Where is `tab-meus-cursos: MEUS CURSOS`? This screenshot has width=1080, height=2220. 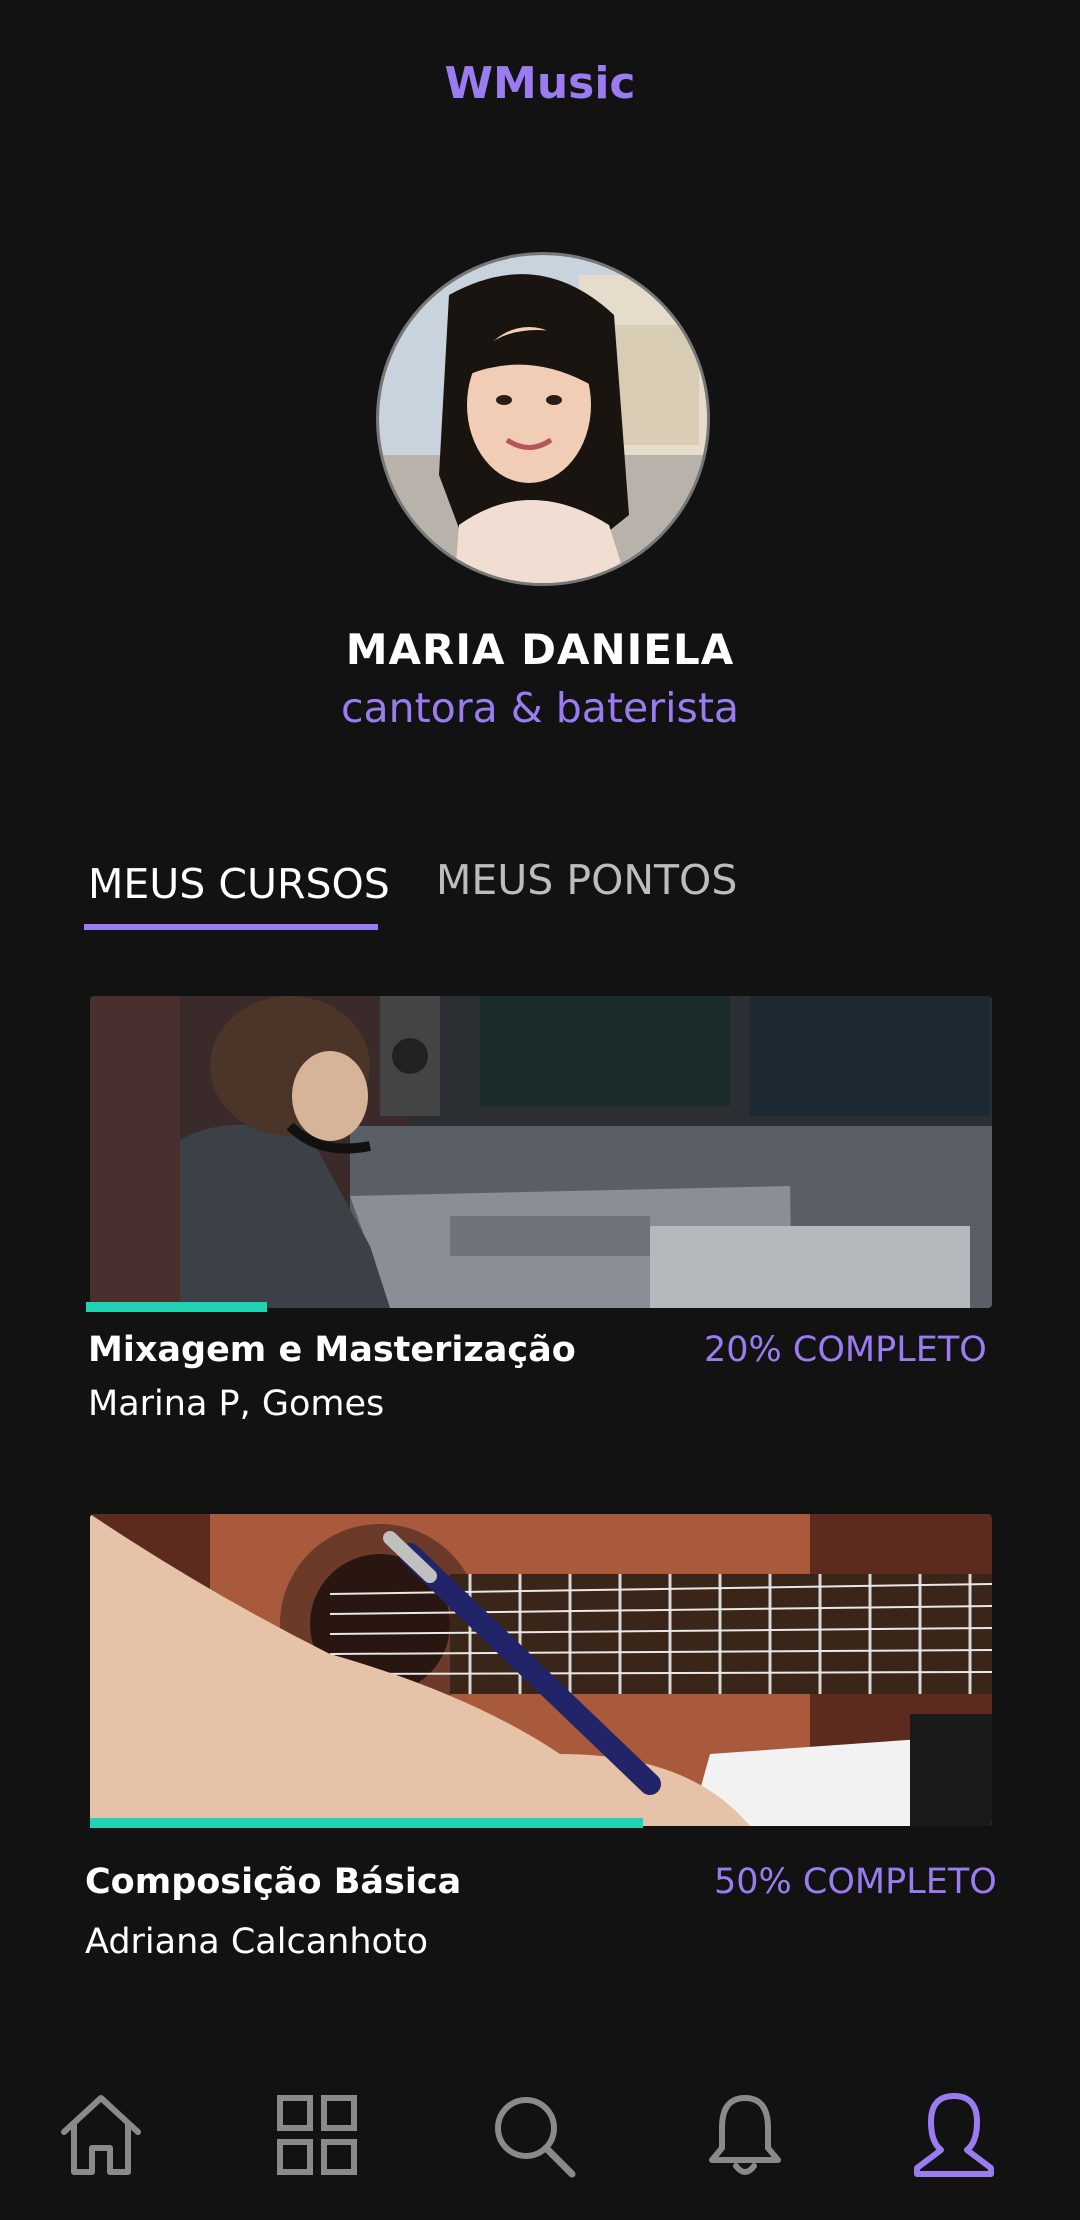
tab-meus-cursos: MEUS CURSOS is located at coordinates (239, 884).